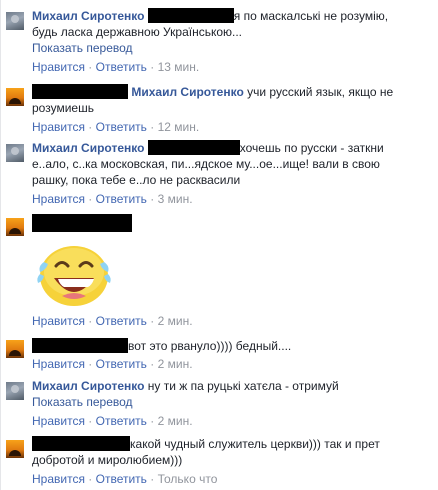  Describe the element at coordinates (188, 479) in the screenshot. I see `timestamp: Только что` at that location.